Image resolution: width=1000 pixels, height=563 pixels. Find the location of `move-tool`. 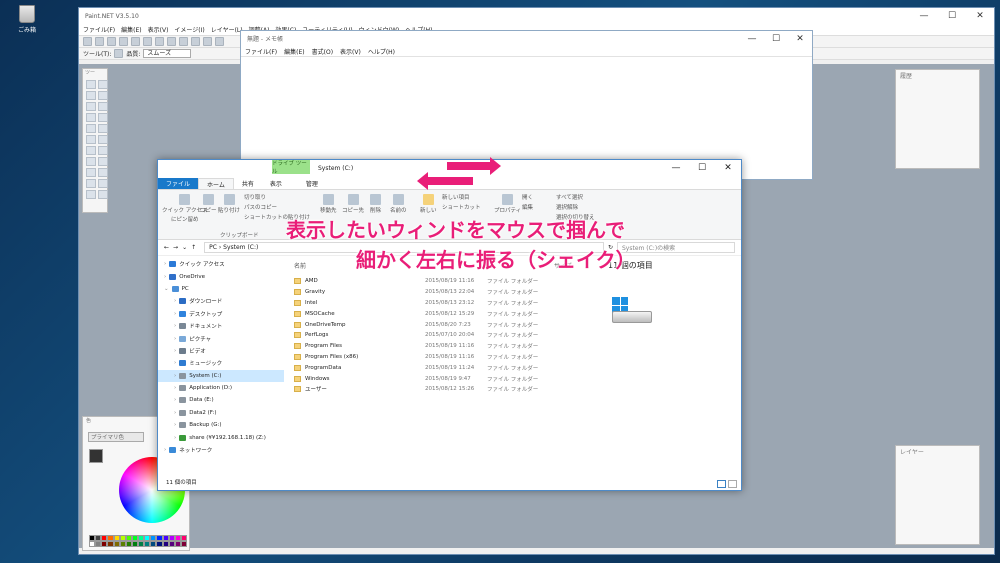

move-tool is located at coordinates (103, 84).